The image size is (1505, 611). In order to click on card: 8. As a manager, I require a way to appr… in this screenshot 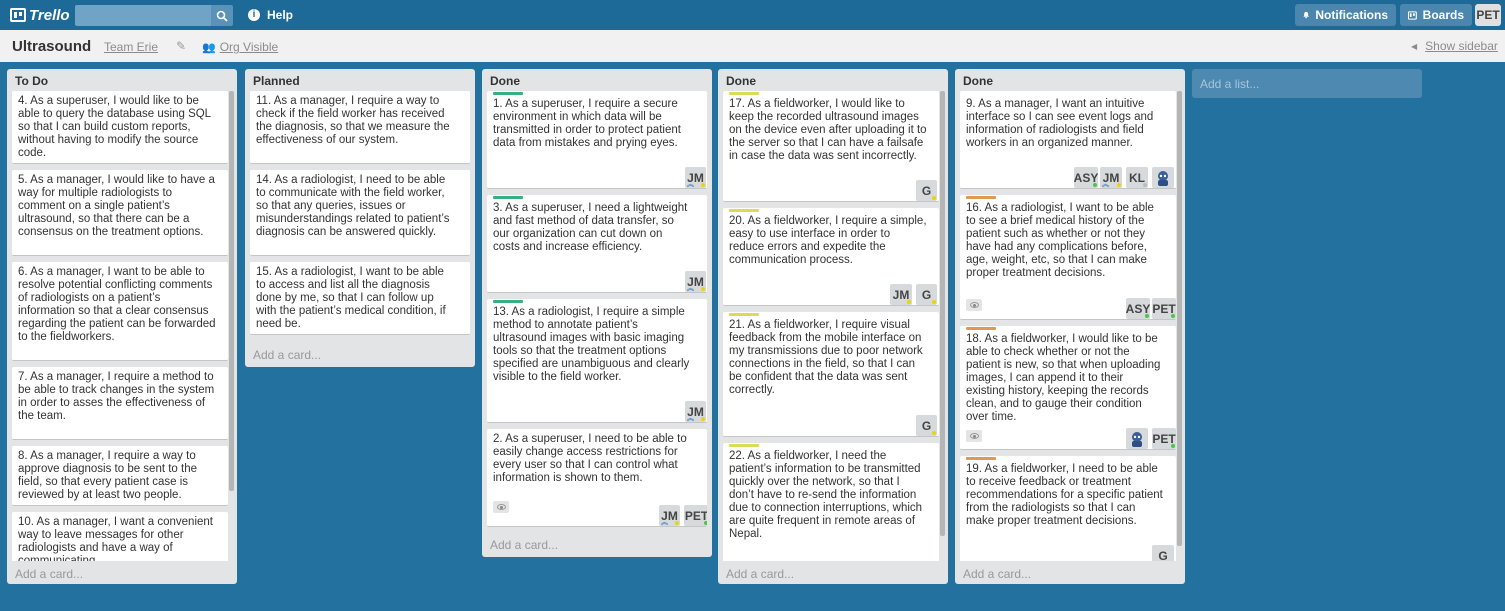, I will do `click(120, 476)`.